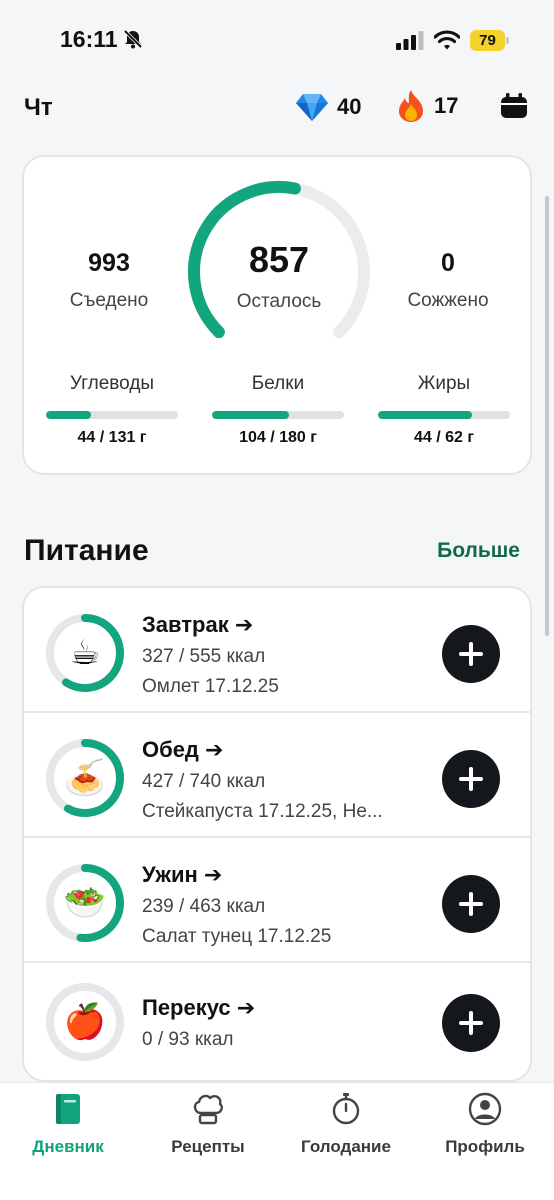  I want to click on nav-label: Рецепты, so click(208, 1146).